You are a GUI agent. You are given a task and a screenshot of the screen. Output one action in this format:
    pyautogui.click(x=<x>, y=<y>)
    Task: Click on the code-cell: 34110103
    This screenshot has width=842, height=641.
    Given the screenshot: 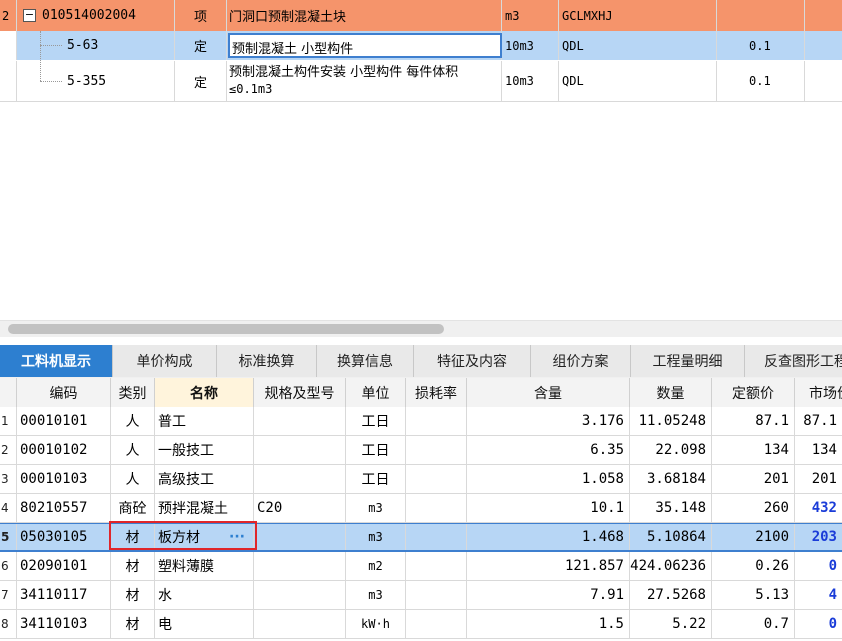 What is the action you would take?
    pyautogui.click(x=64, y=624)
    